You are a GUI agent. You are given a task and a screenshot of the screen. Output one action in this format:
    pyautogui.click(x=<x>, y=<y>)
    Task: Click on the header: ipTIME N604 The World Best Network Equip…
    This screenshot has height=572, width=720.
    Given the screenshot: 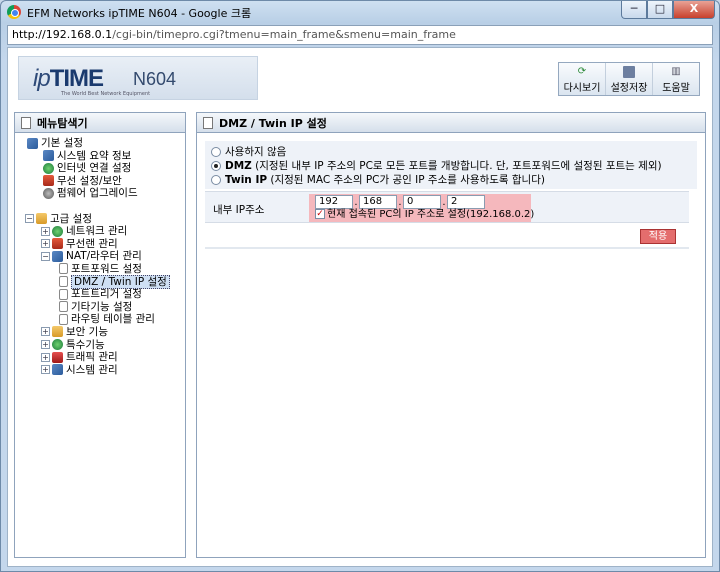 What is the action you would take?
    pyautogui.click(x=360, y=77)
    